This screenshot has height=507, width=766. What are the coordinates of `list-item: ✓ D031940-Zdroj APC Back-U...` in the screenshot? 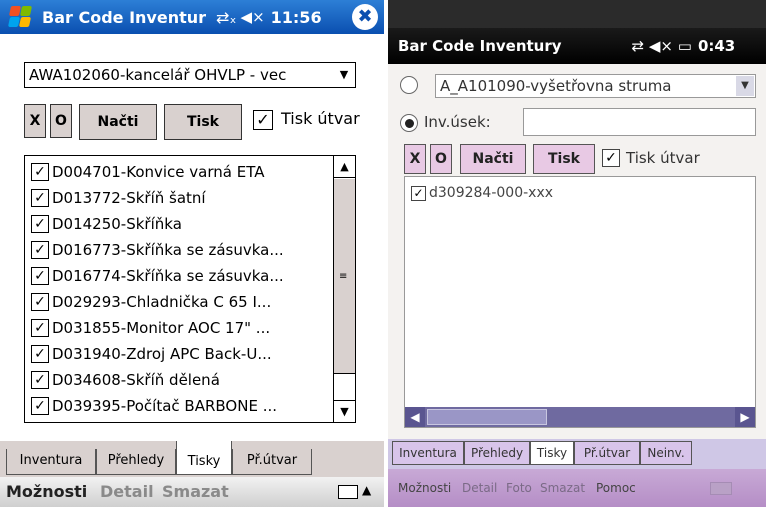 It's located at (181, 354).